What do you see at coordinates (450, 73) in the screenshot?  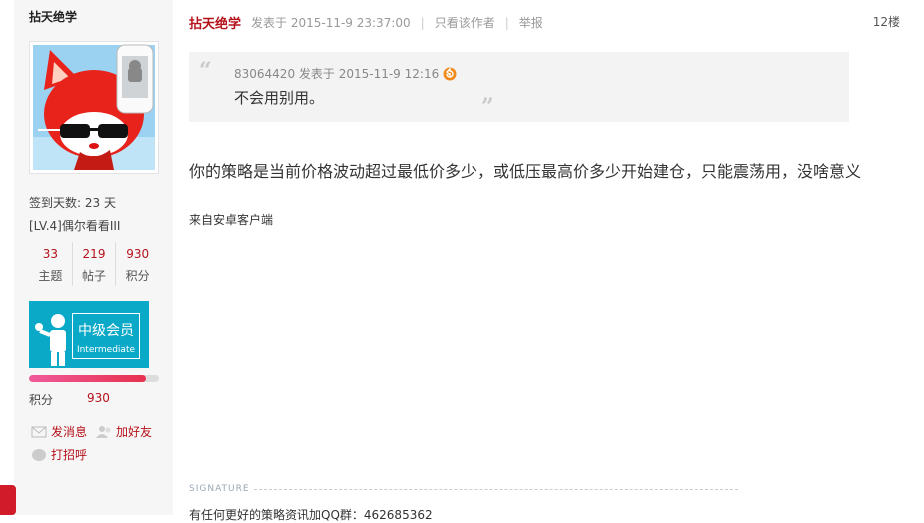 I see `jump-to-post-icon` at bounding box center [450, 73].